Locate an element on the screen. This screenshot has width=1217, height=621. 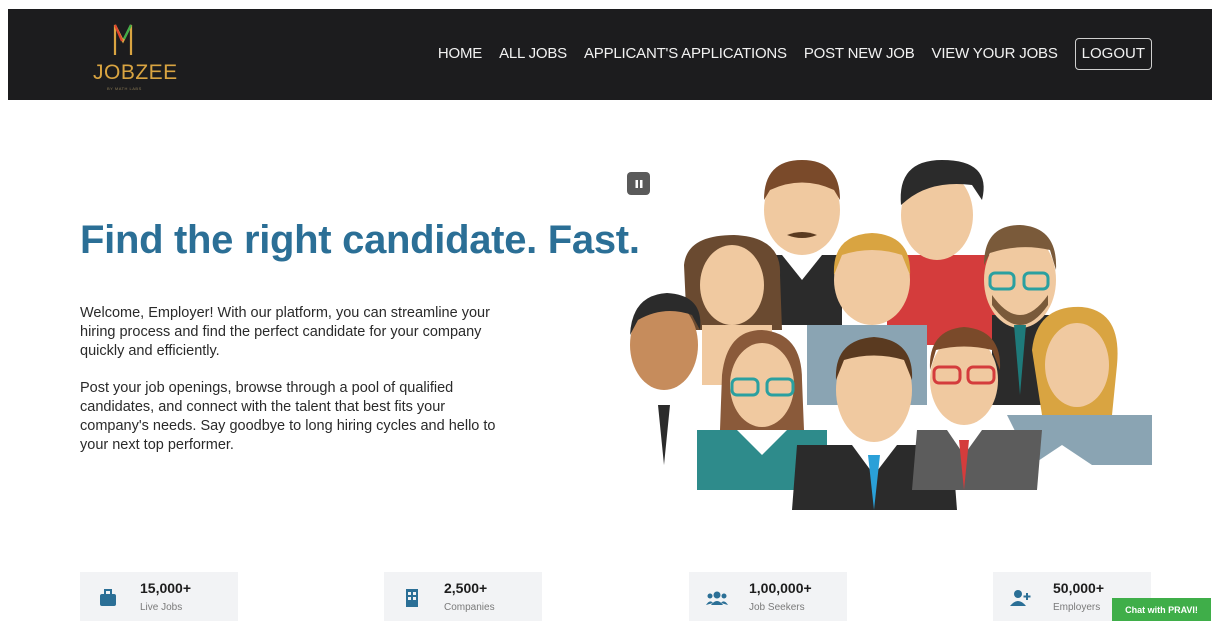
hero-title: Find the right candidate. Fast. is located at coordinates (360, 240).